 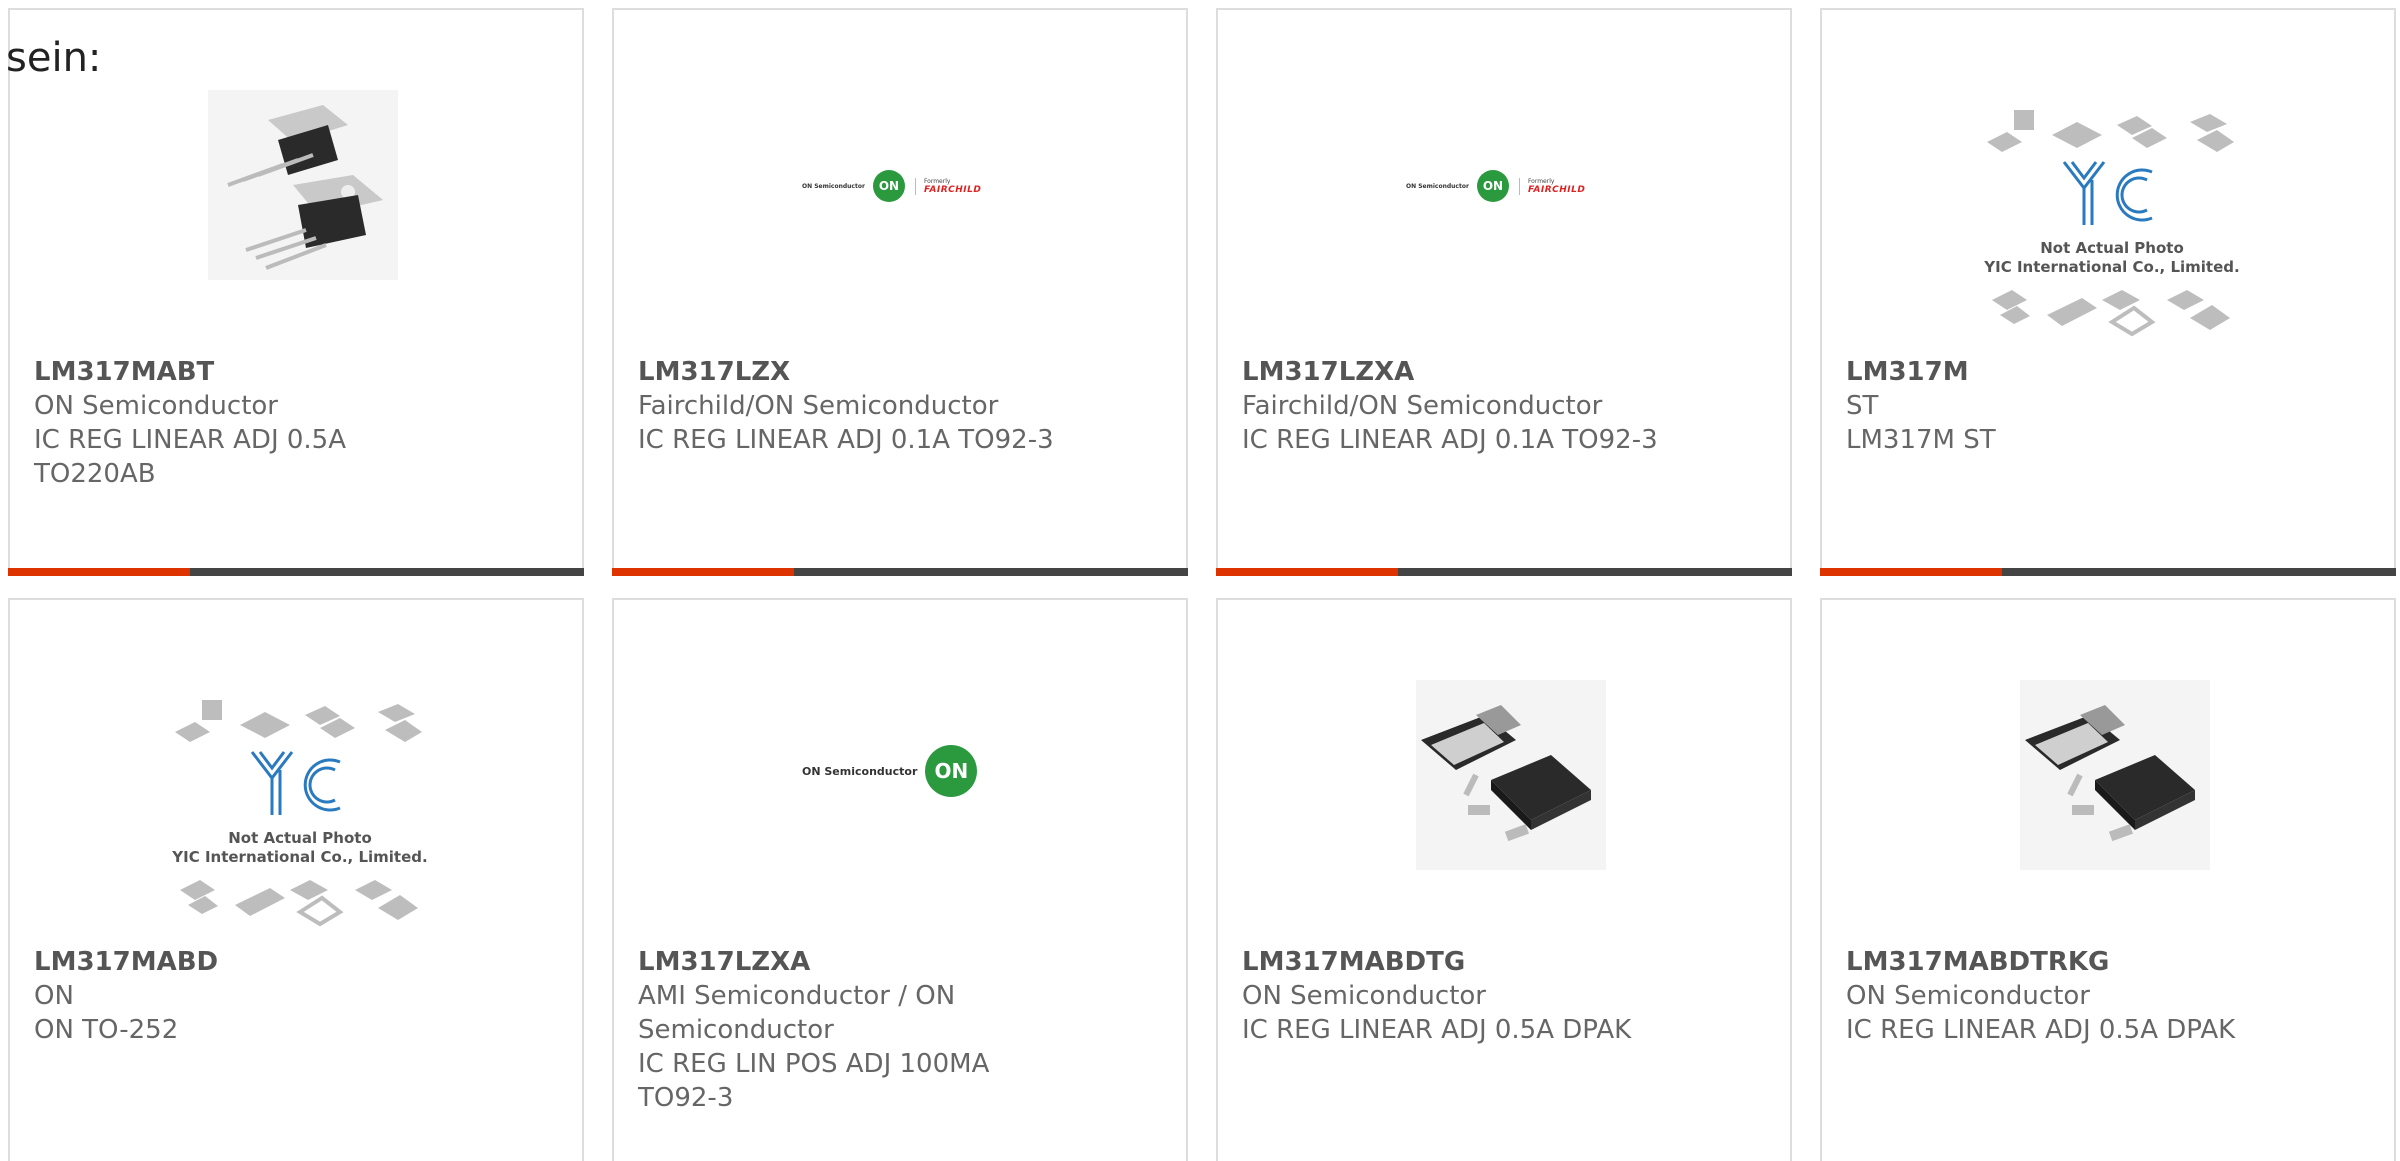 I want to click on intro-text: sein:, so click(x=54, y=58).